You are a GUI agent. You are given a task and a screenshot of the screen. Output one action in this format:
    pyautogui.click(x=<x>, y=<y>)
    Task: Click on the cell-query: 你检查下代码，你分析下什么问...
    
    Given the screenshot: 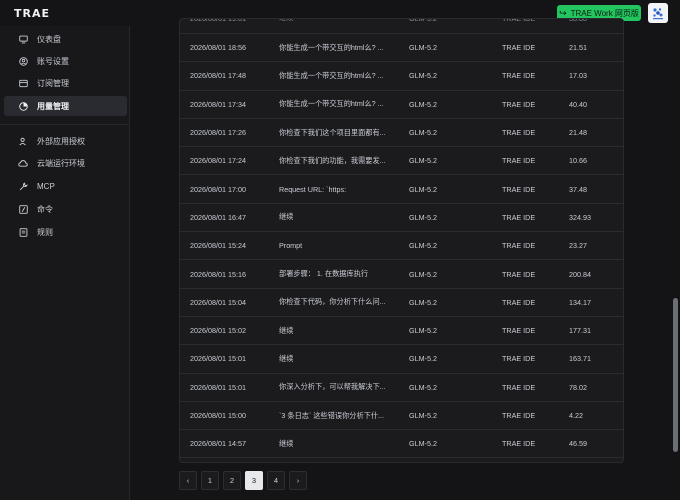 What is the action you would take?
    pyautogui.click(x=332, y=302)
    